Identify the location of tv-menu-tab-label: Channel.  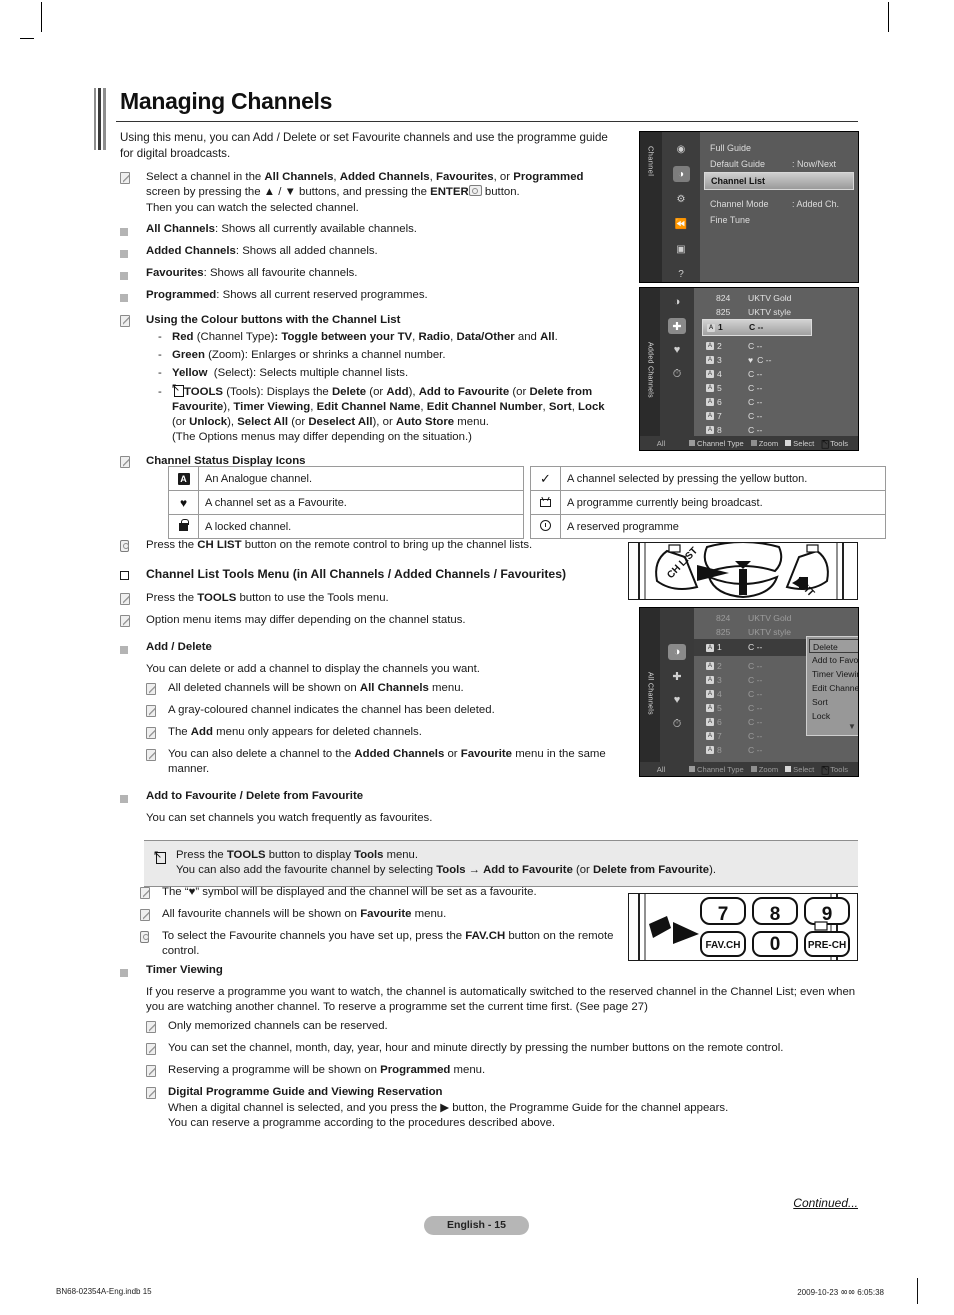
(651, 161).